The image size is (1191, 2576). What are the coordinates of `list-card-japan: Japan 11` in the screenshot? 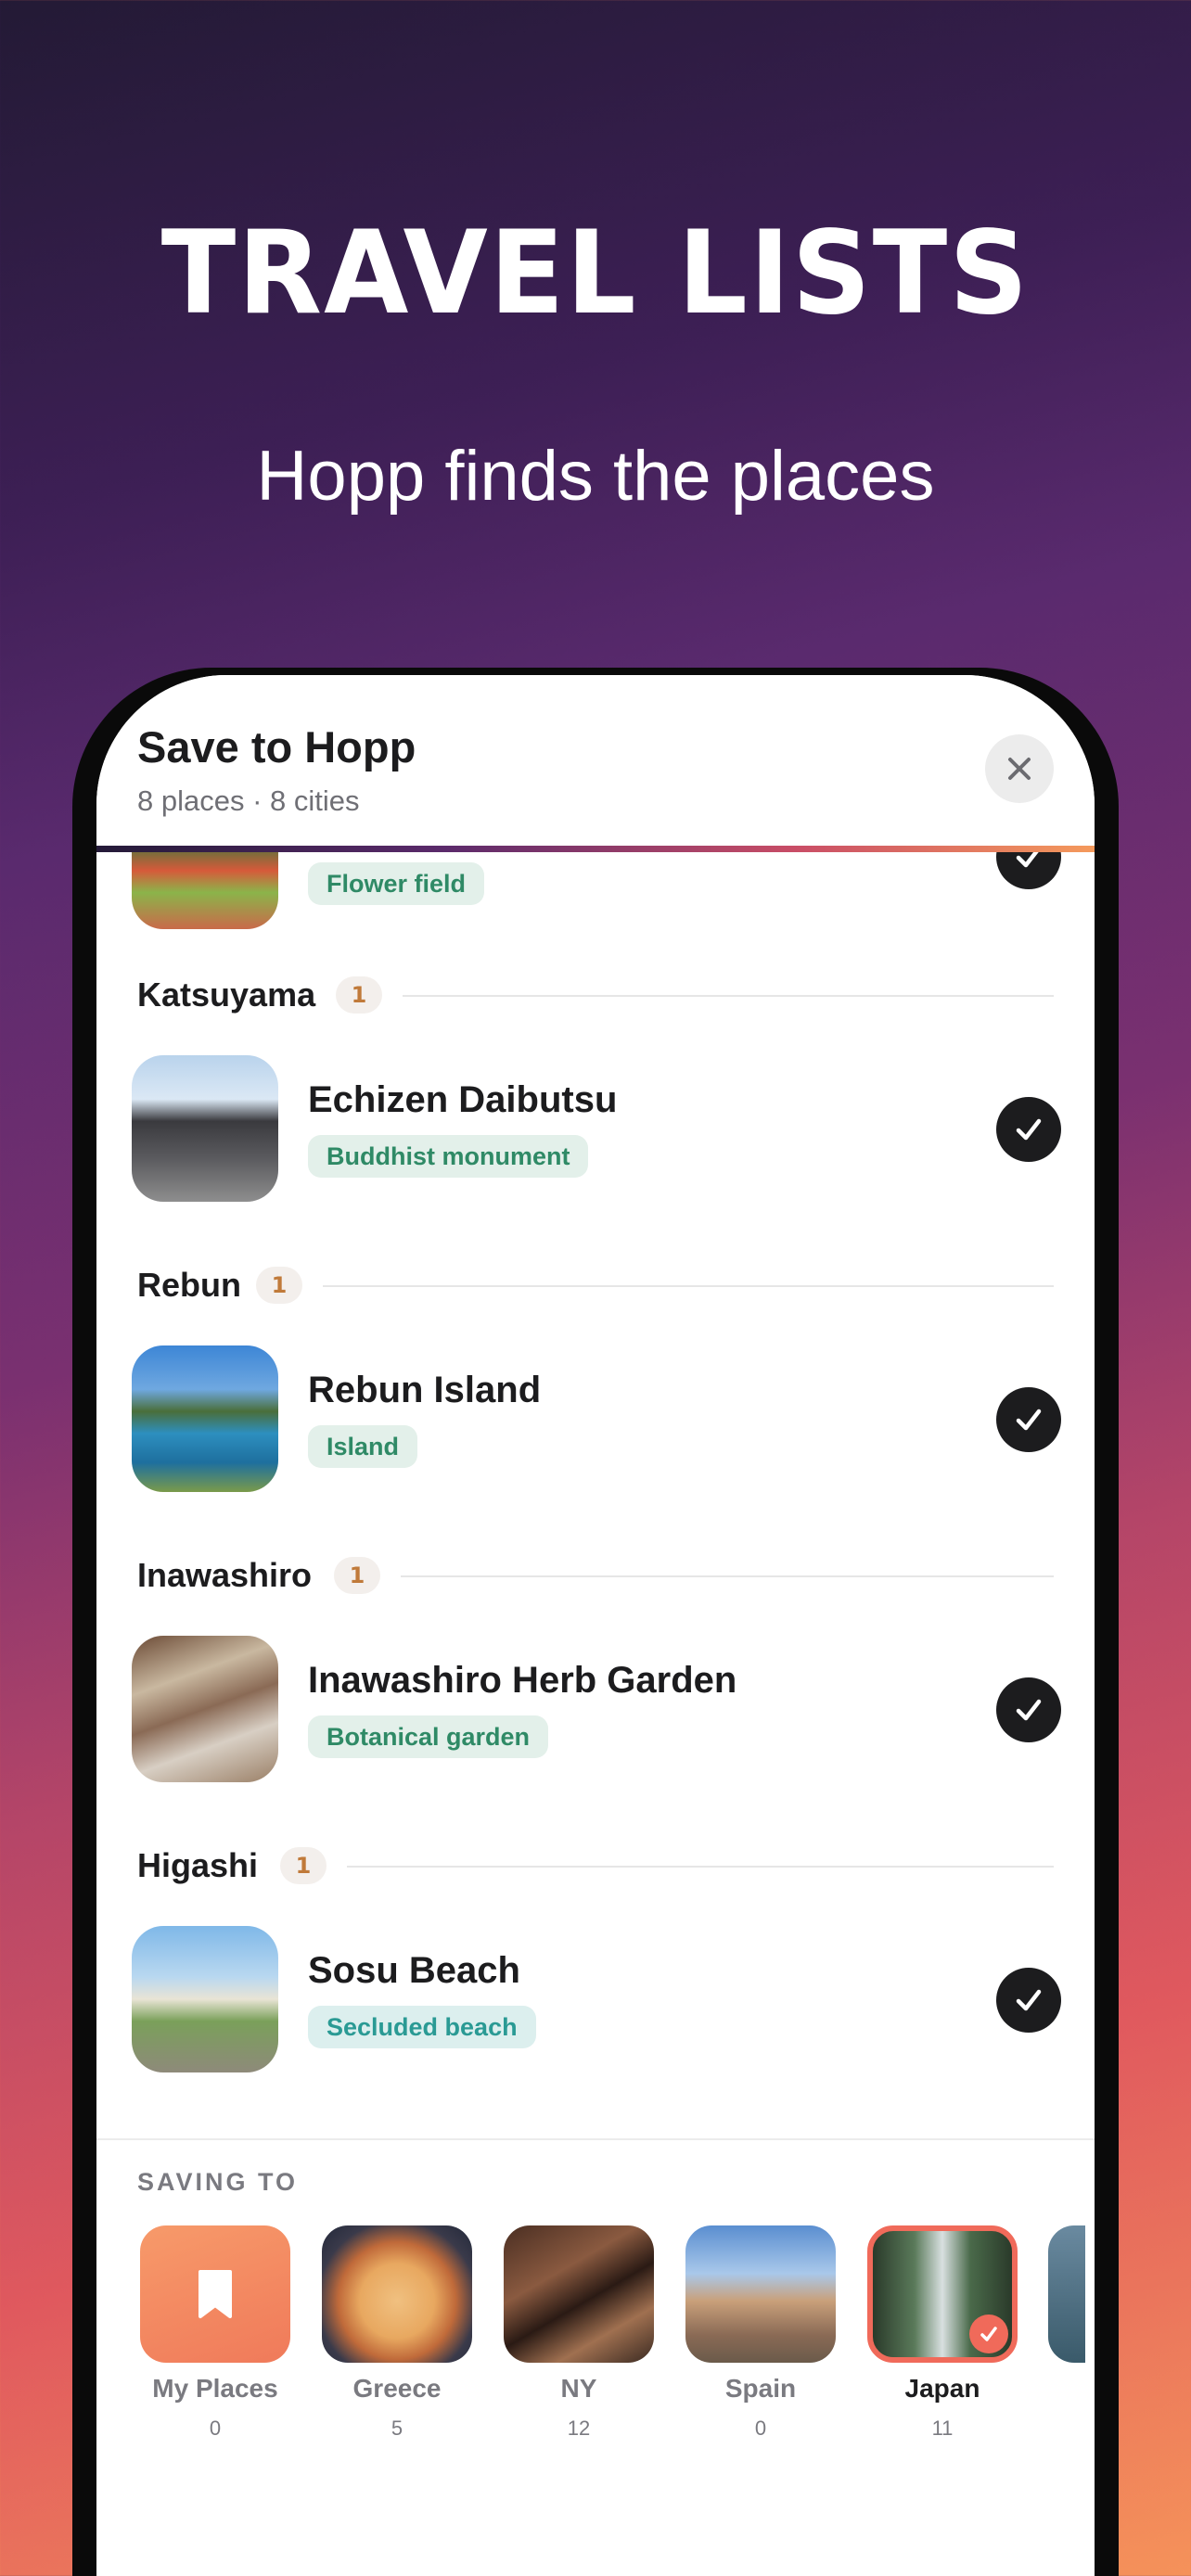 It's located at (942, 2333).